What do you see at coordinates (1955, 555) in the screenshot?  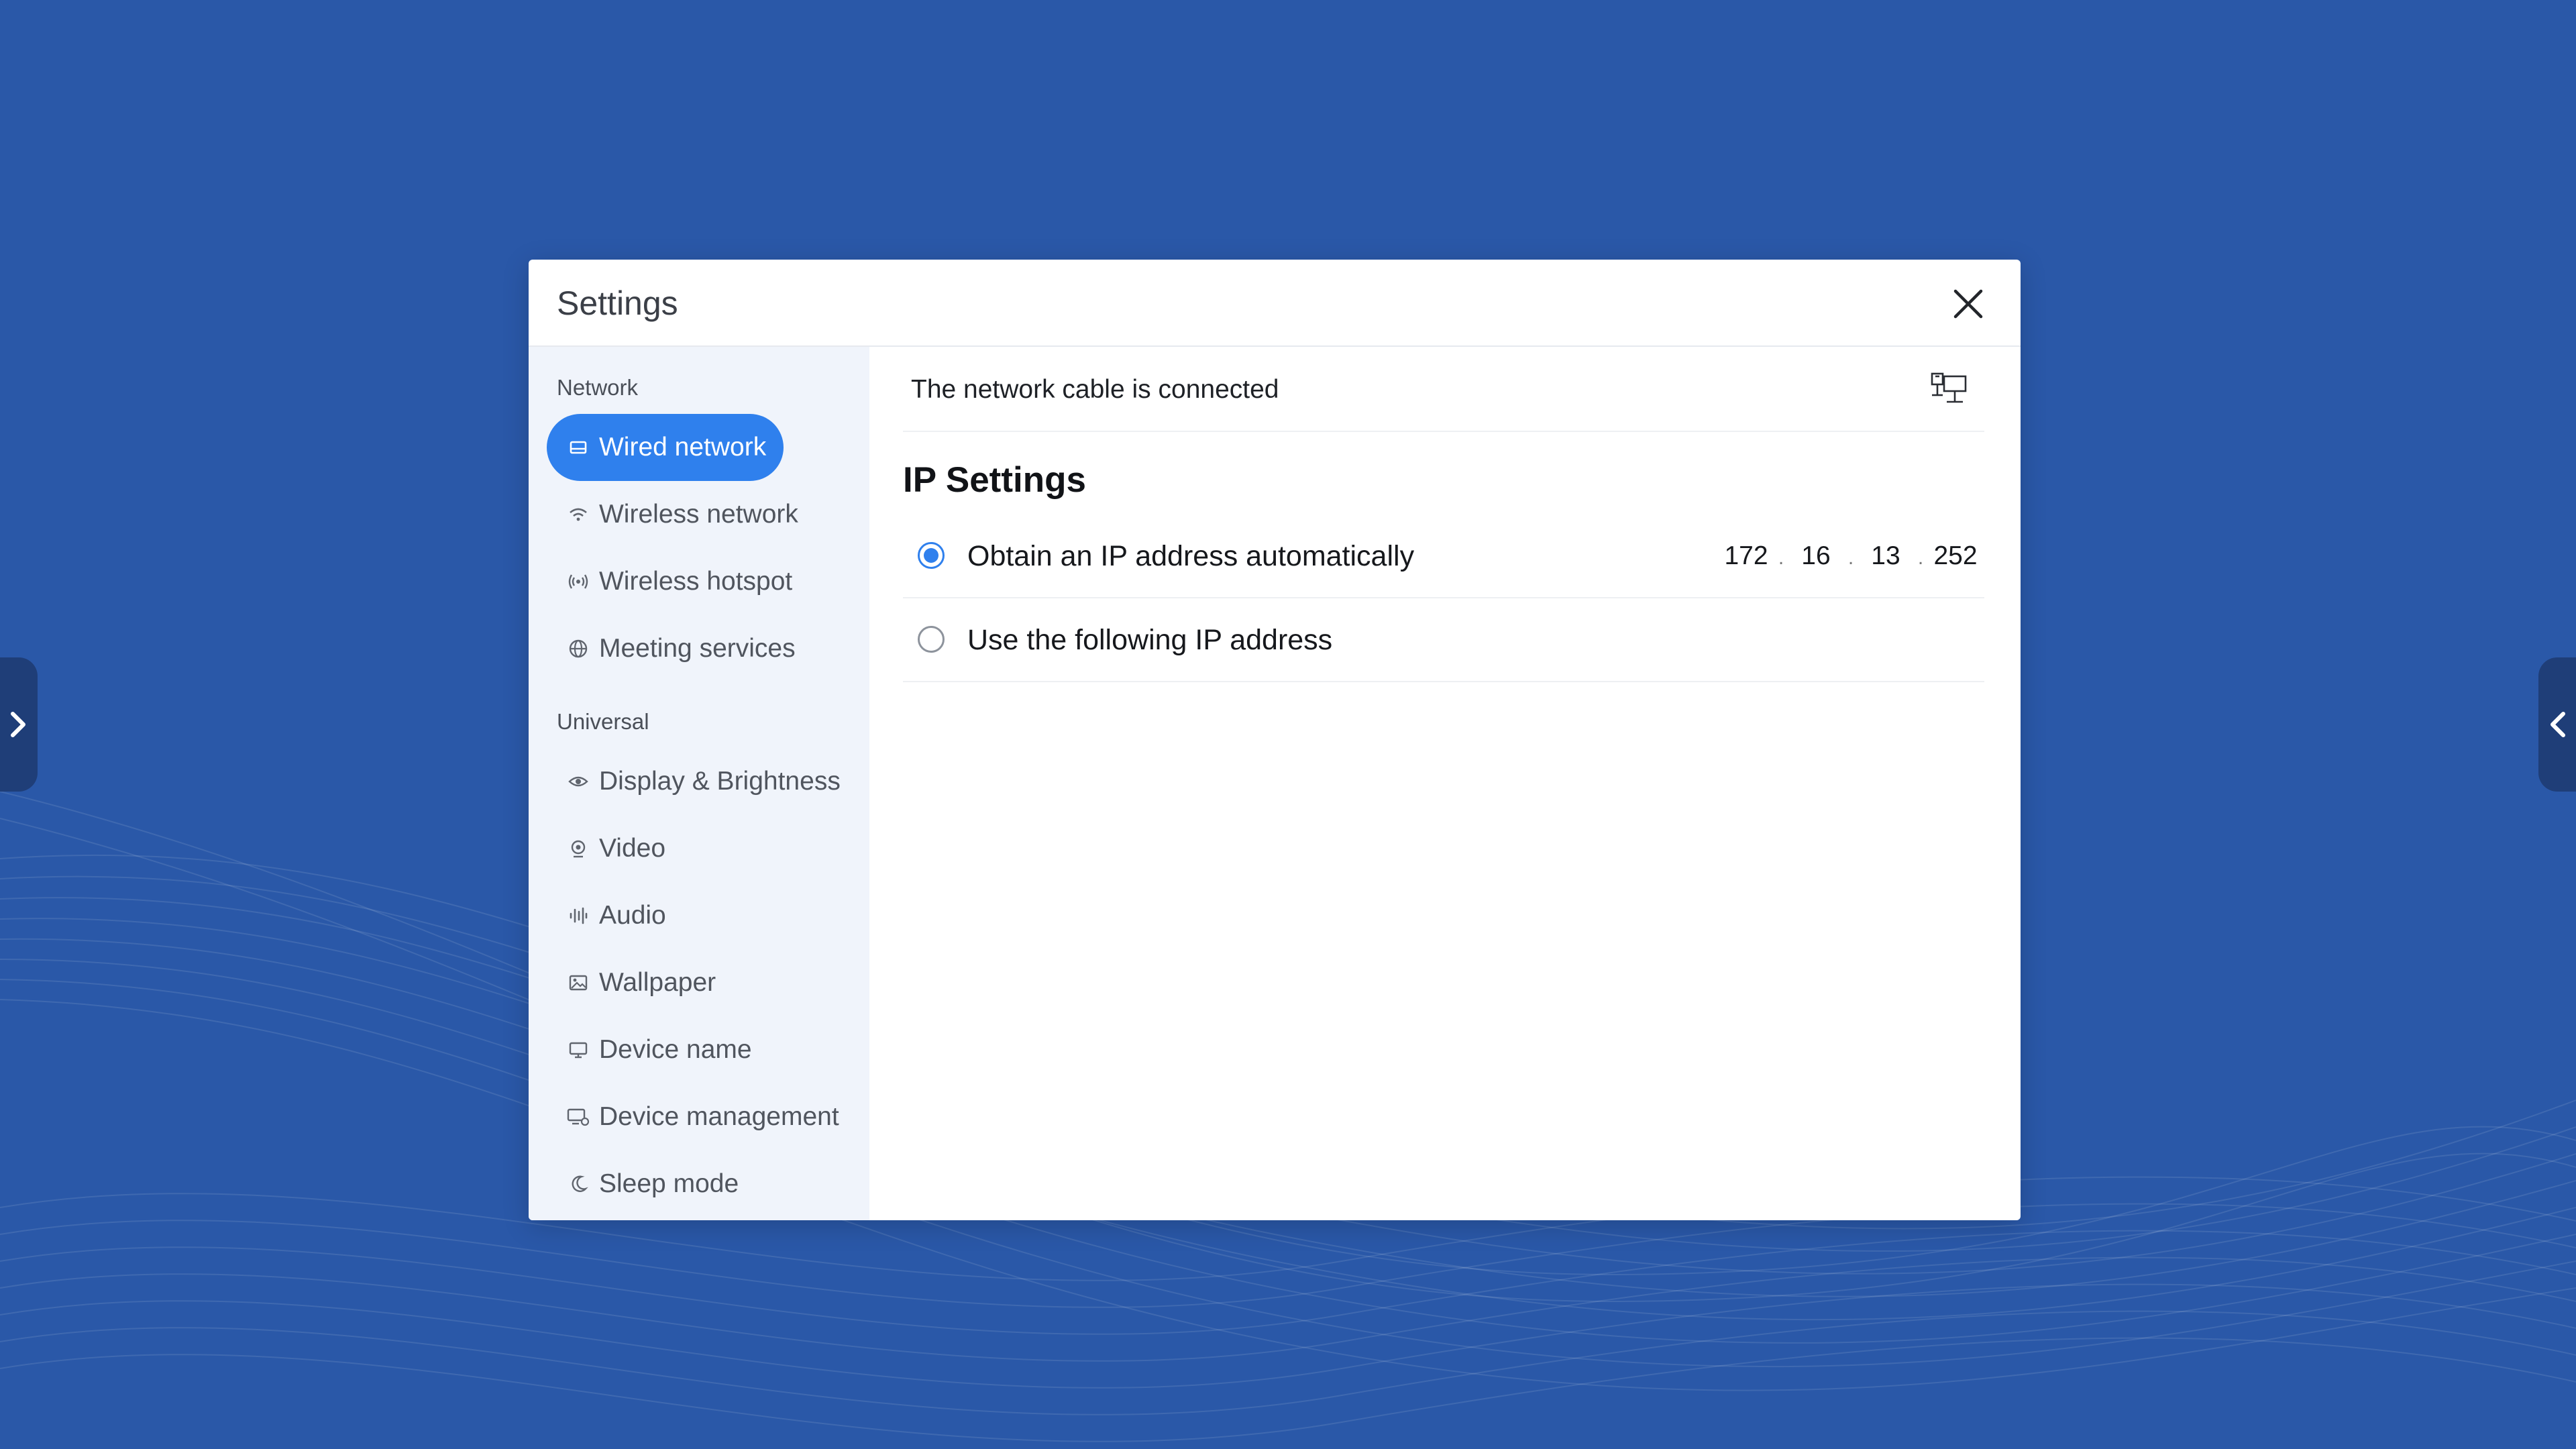 I see `ip-octet-4: 252` at bounding box center [1955, 555].